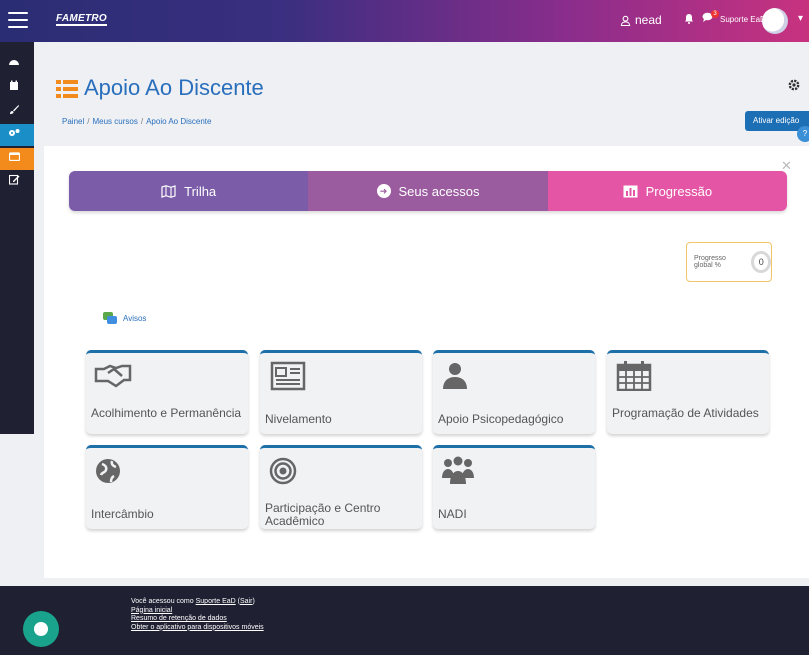  I want to click on tile-label: Participação e Centro Acadêmico, so click(323, 514).